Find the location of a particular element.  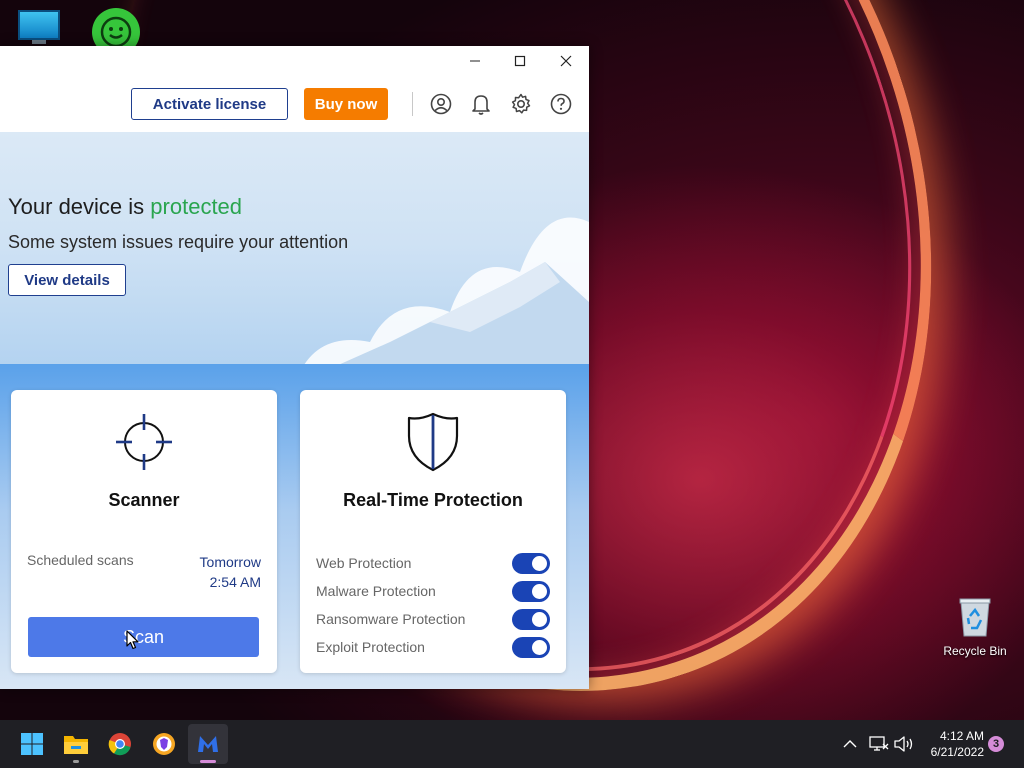

show-hidden-icons-button is located at coordinates (850, 744).